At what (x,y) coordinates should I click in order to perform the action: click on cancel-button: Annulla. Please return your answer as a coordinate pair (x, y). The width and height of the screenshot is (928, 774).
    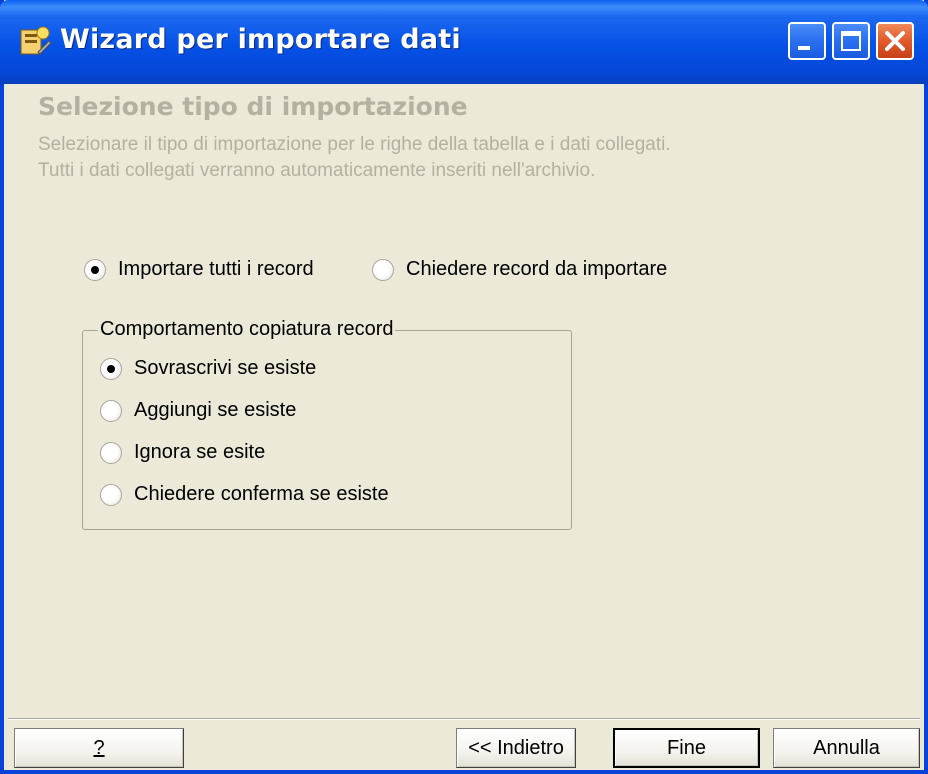
    Looking at the image, I should click on (846, 748).